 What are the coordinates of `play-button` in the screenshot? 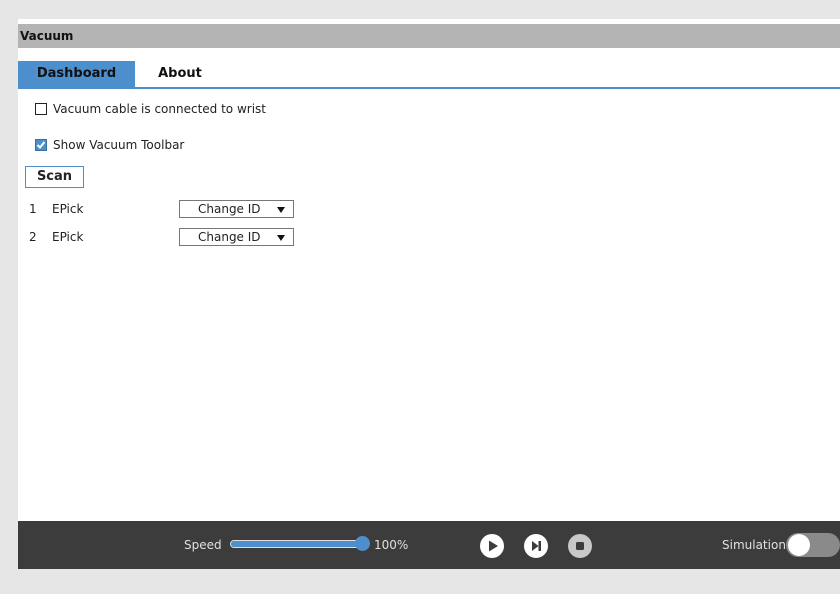 It's located at (492, 546).